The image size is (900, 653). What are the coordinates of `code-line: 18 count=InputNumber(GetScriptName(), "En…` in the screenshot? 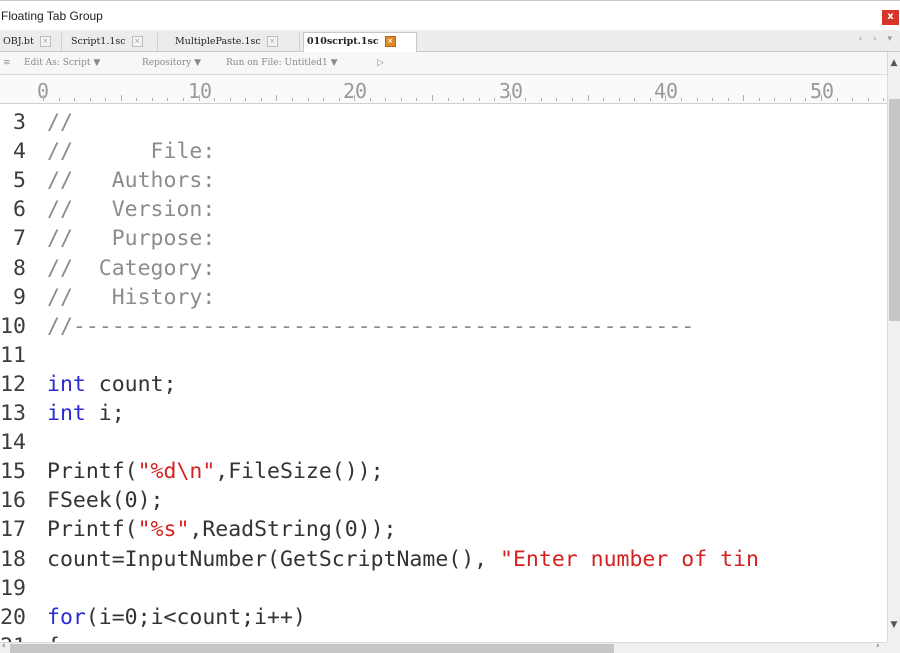 It's located at (443, 559).